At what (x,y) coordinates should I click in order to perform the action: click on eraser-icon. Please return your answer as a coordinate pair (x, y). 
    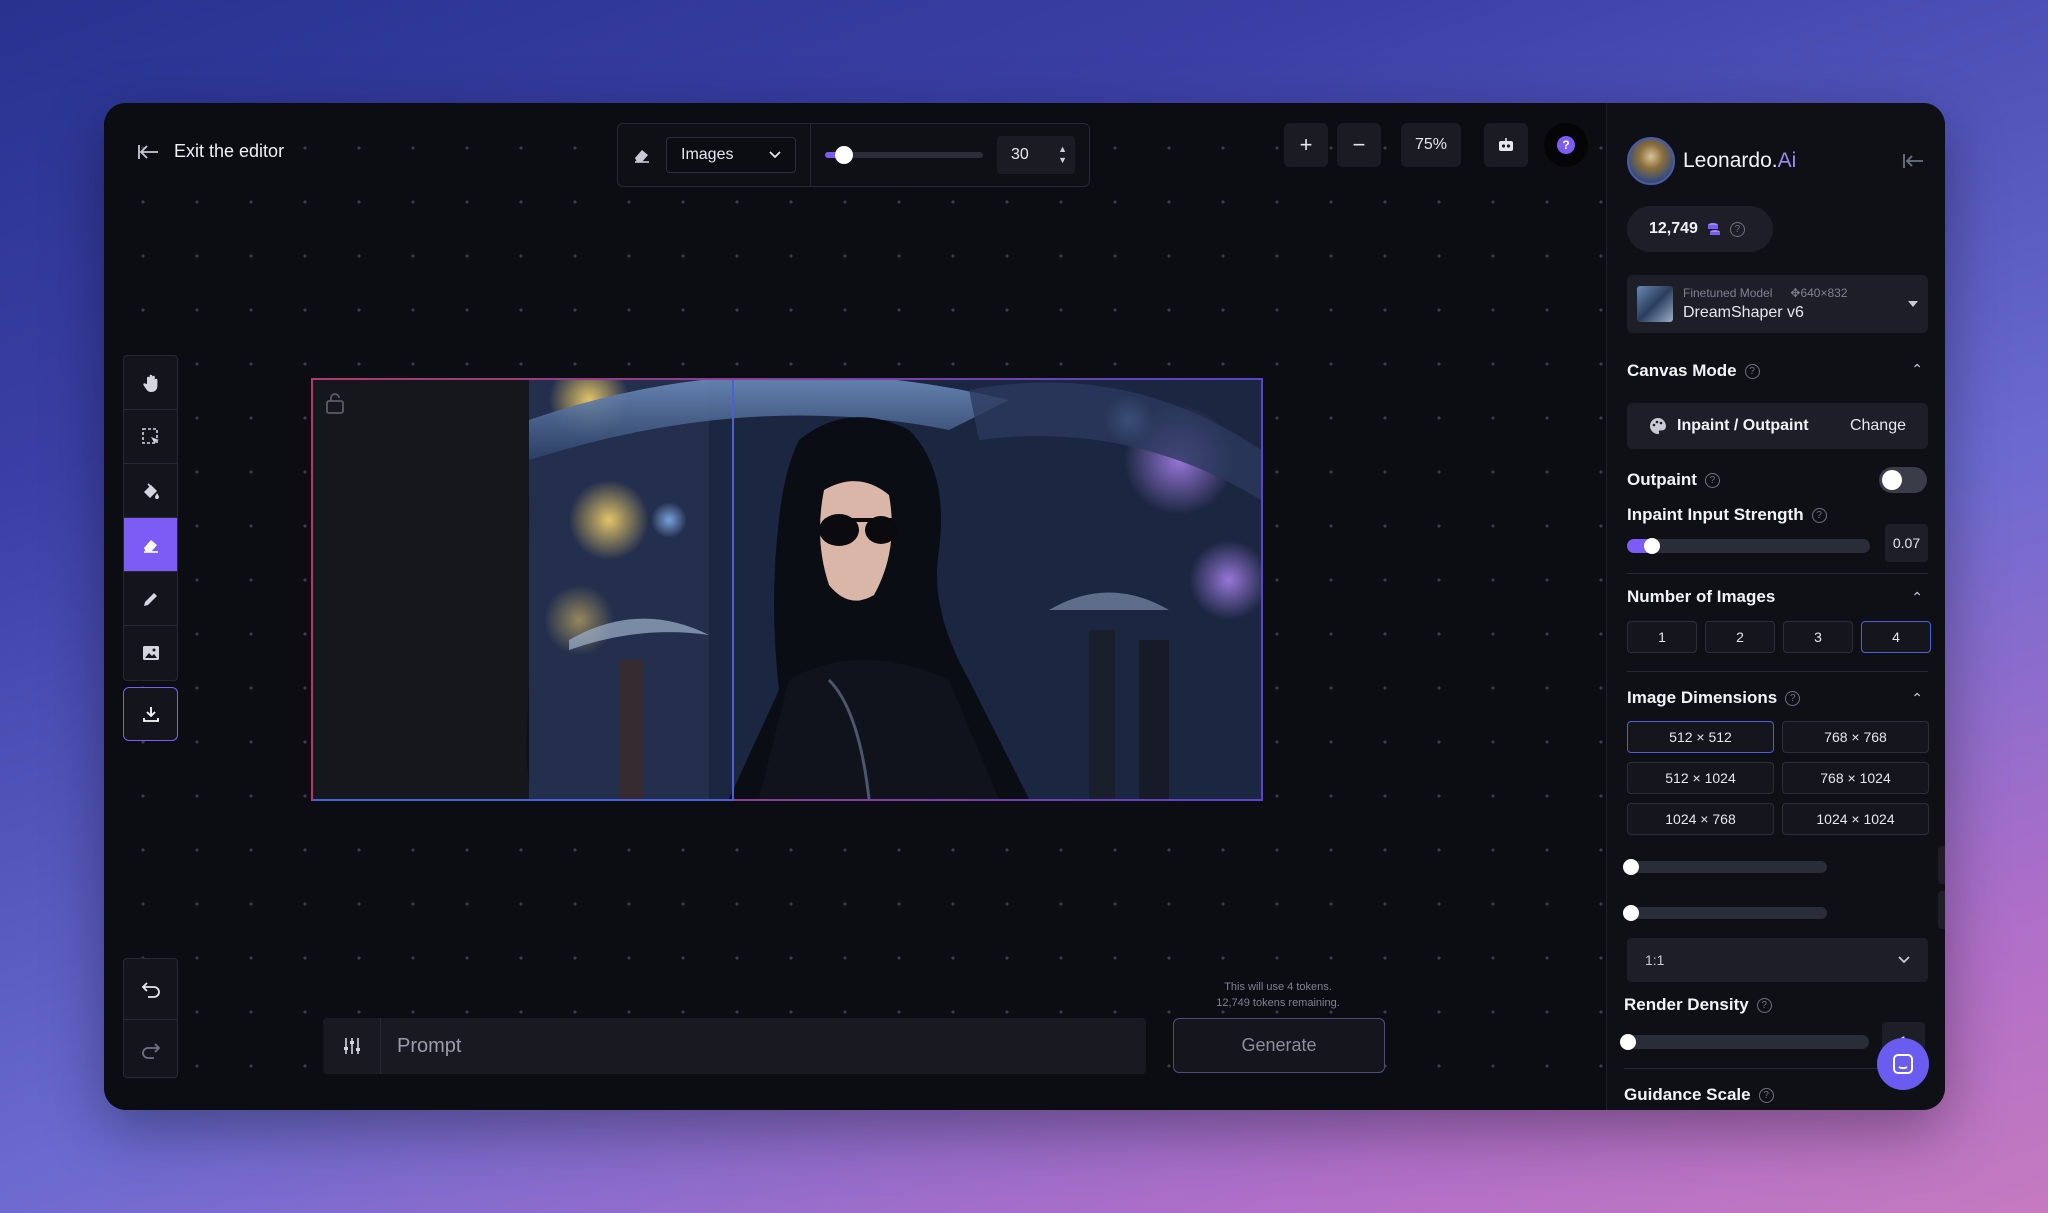
    Looking at the image, I should click on (642, 155).